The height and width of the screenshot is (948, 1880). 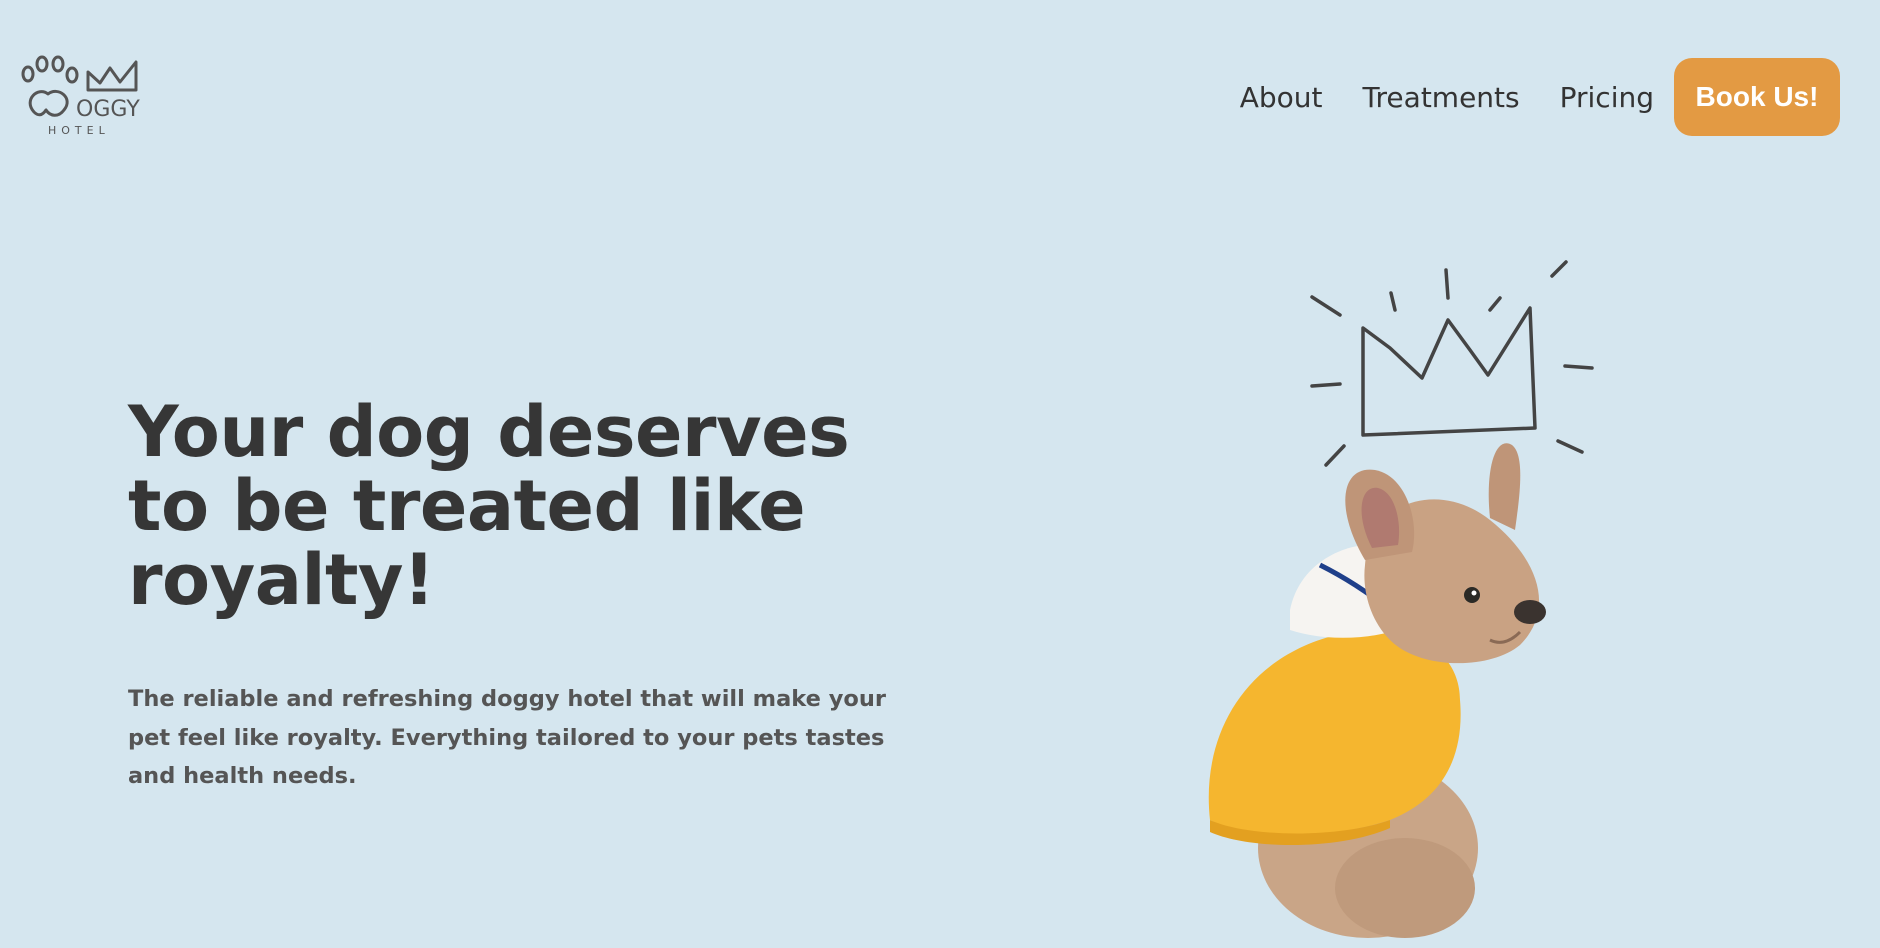 I want to click on logo-word: OGGY, so click(x=108, y=109).